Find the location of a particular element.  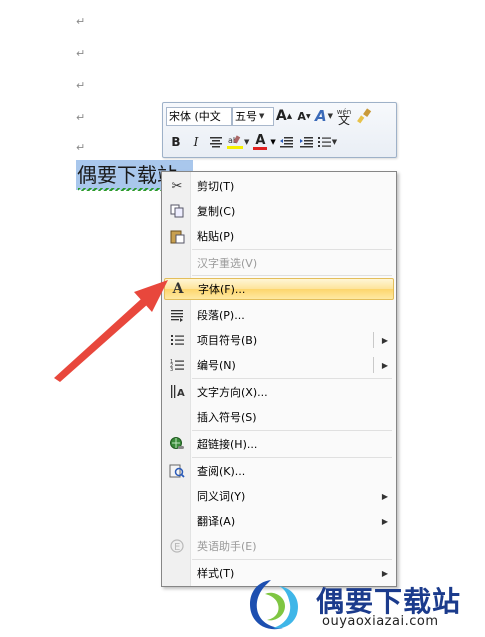

menu-item-reconvert: 汉字重选(V) is located at coordinates (227, 263).